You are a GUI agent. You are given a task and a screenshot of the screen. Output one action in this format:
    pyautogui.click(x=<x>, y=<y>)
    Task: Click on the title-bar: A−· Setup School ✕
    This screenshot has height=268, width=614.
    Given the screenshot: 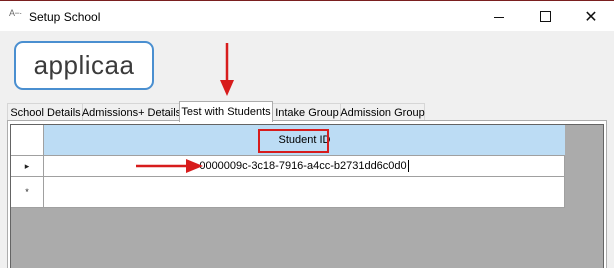 What is the action you would take?
    pyautogui.click(x=307, y=16)
    